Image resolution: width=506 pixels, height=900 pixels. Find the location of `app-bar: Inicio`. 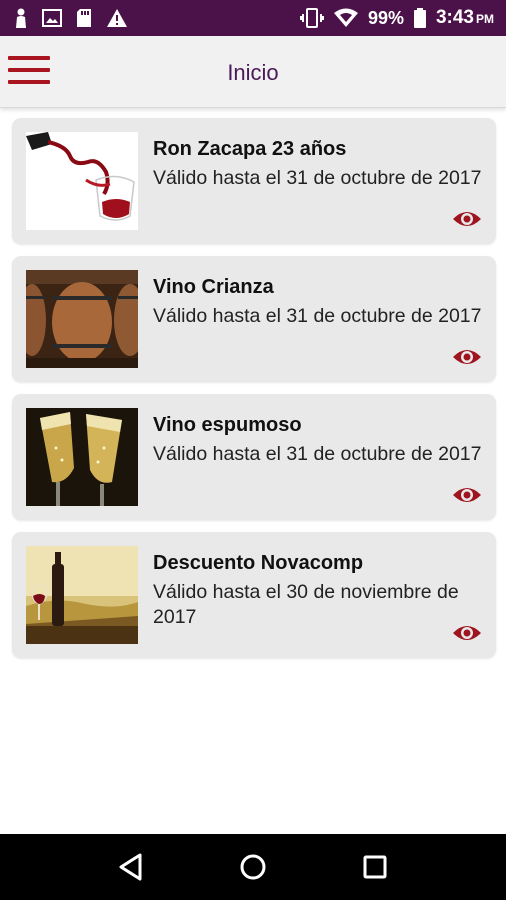

app-bar: Inicio is located at coordinates (253, 72).